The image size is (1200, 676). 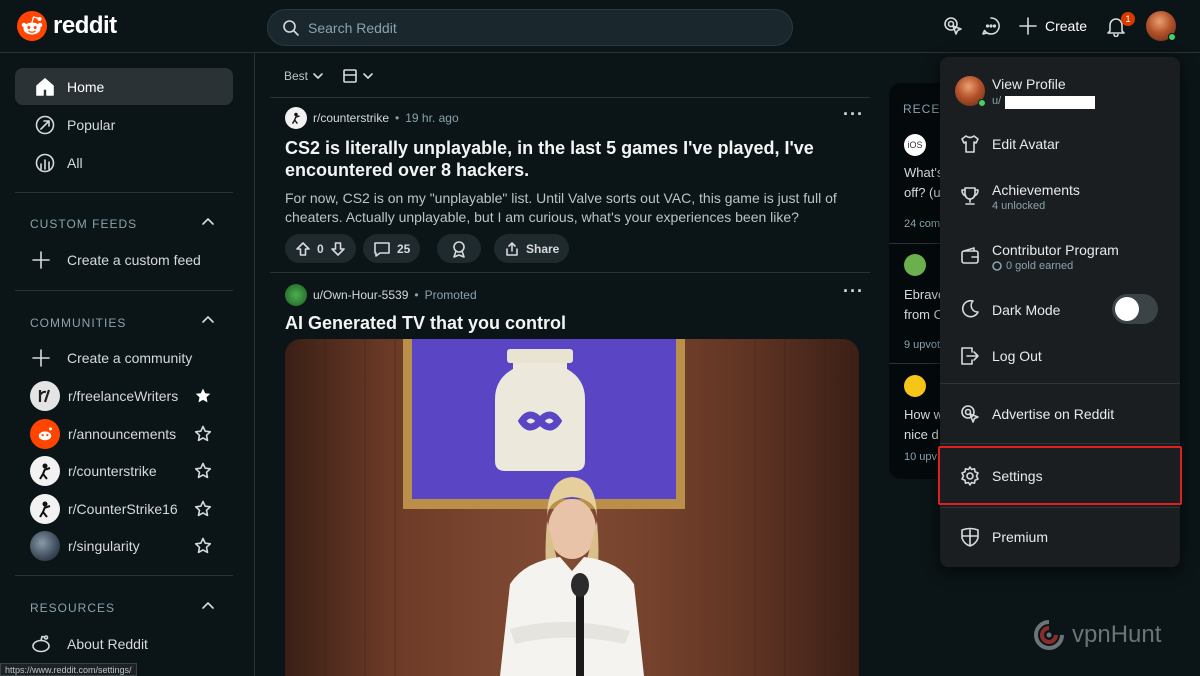 What do you see at coordinates (1128, 19) in the screenshot?
I see `notification-badge: 1` at bounding box center [1128, 19].